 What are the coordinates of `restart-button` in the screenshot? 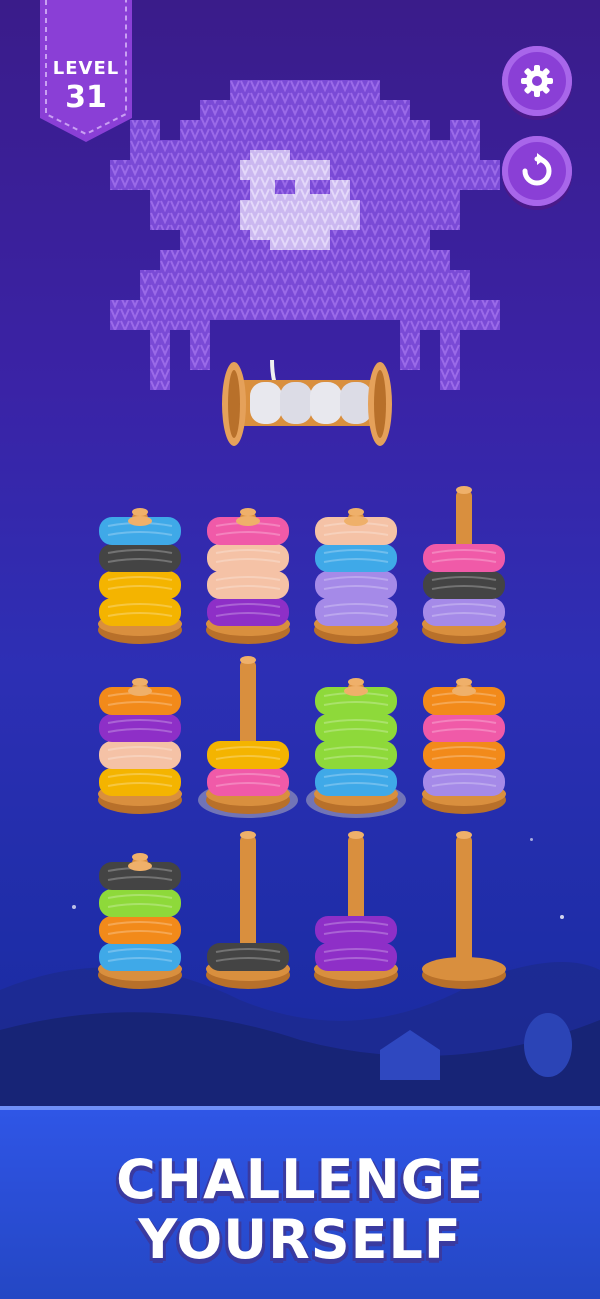 It's located at (537, 171).